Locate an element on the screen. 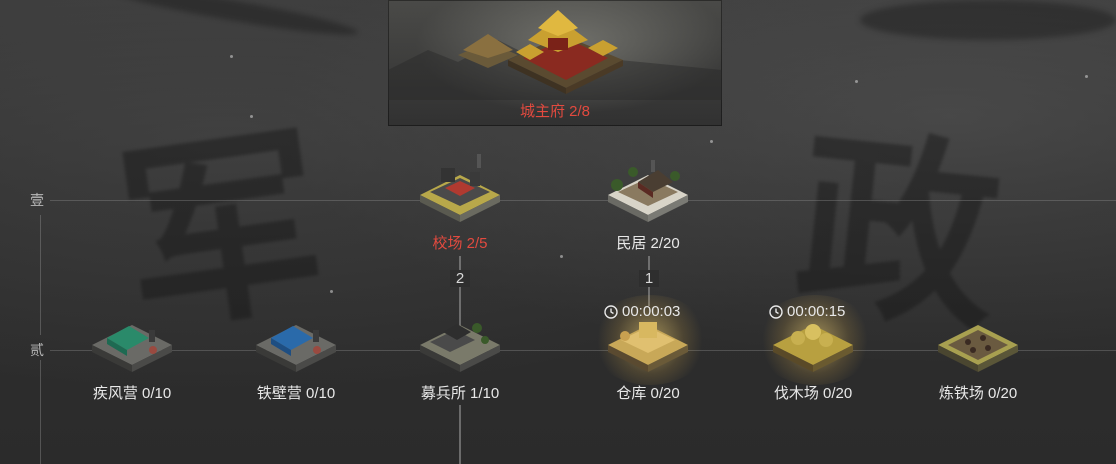 The image size is (1116, 464). building-training-ground: 校场 2/5 is located at coordinates (460, 205).